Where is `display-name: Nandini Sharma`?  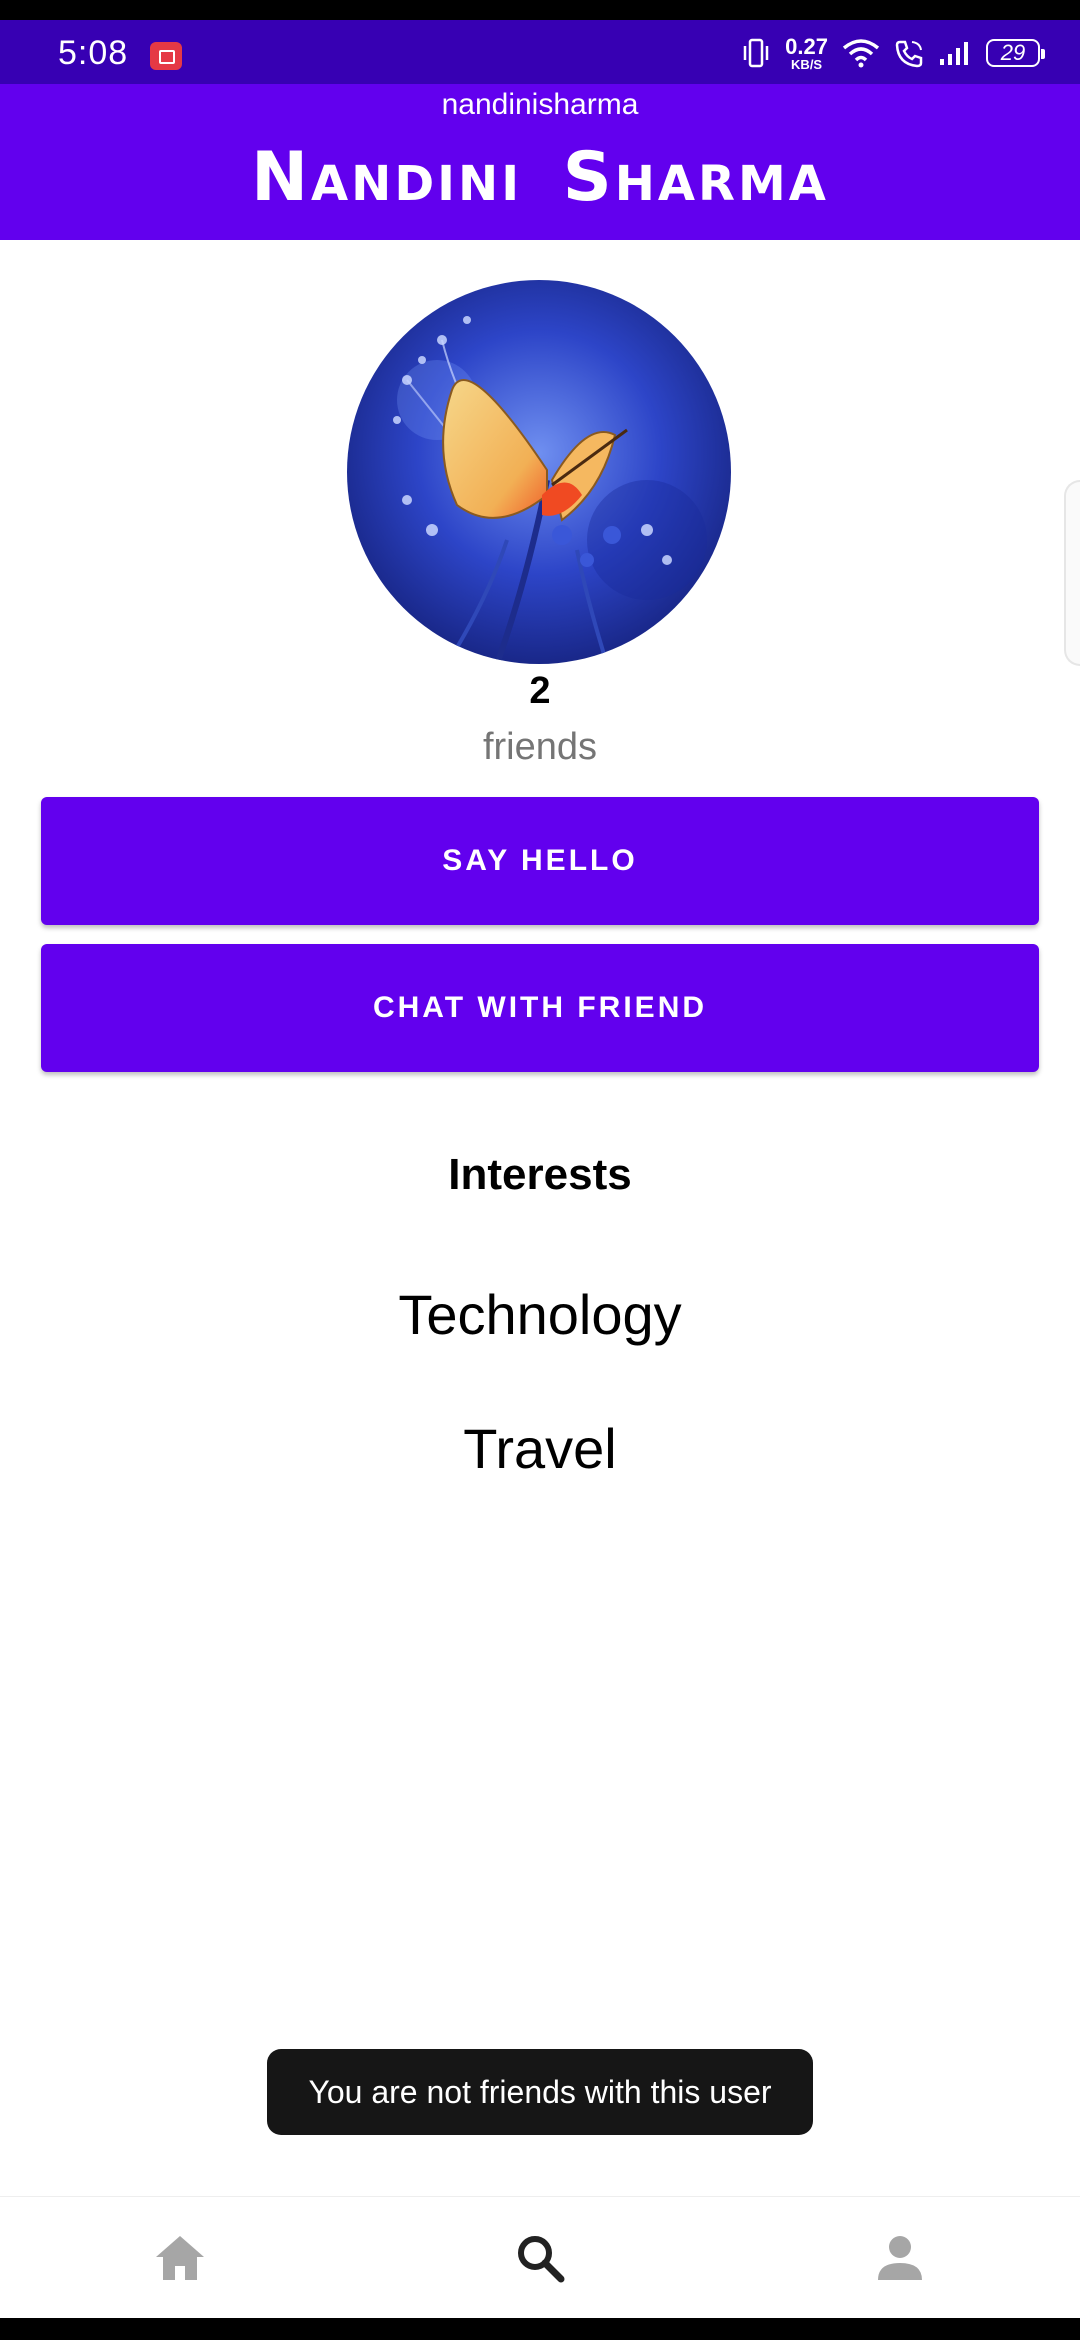 display-name: Nandini Sharma is located at coordinates (540, 177).